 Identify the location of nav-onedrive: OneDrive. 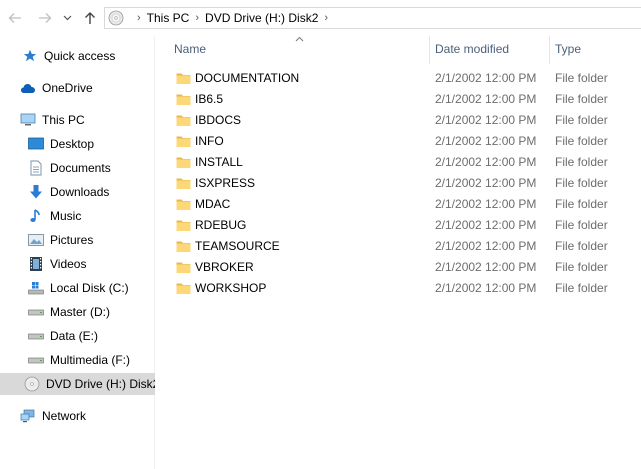
(56, 88).